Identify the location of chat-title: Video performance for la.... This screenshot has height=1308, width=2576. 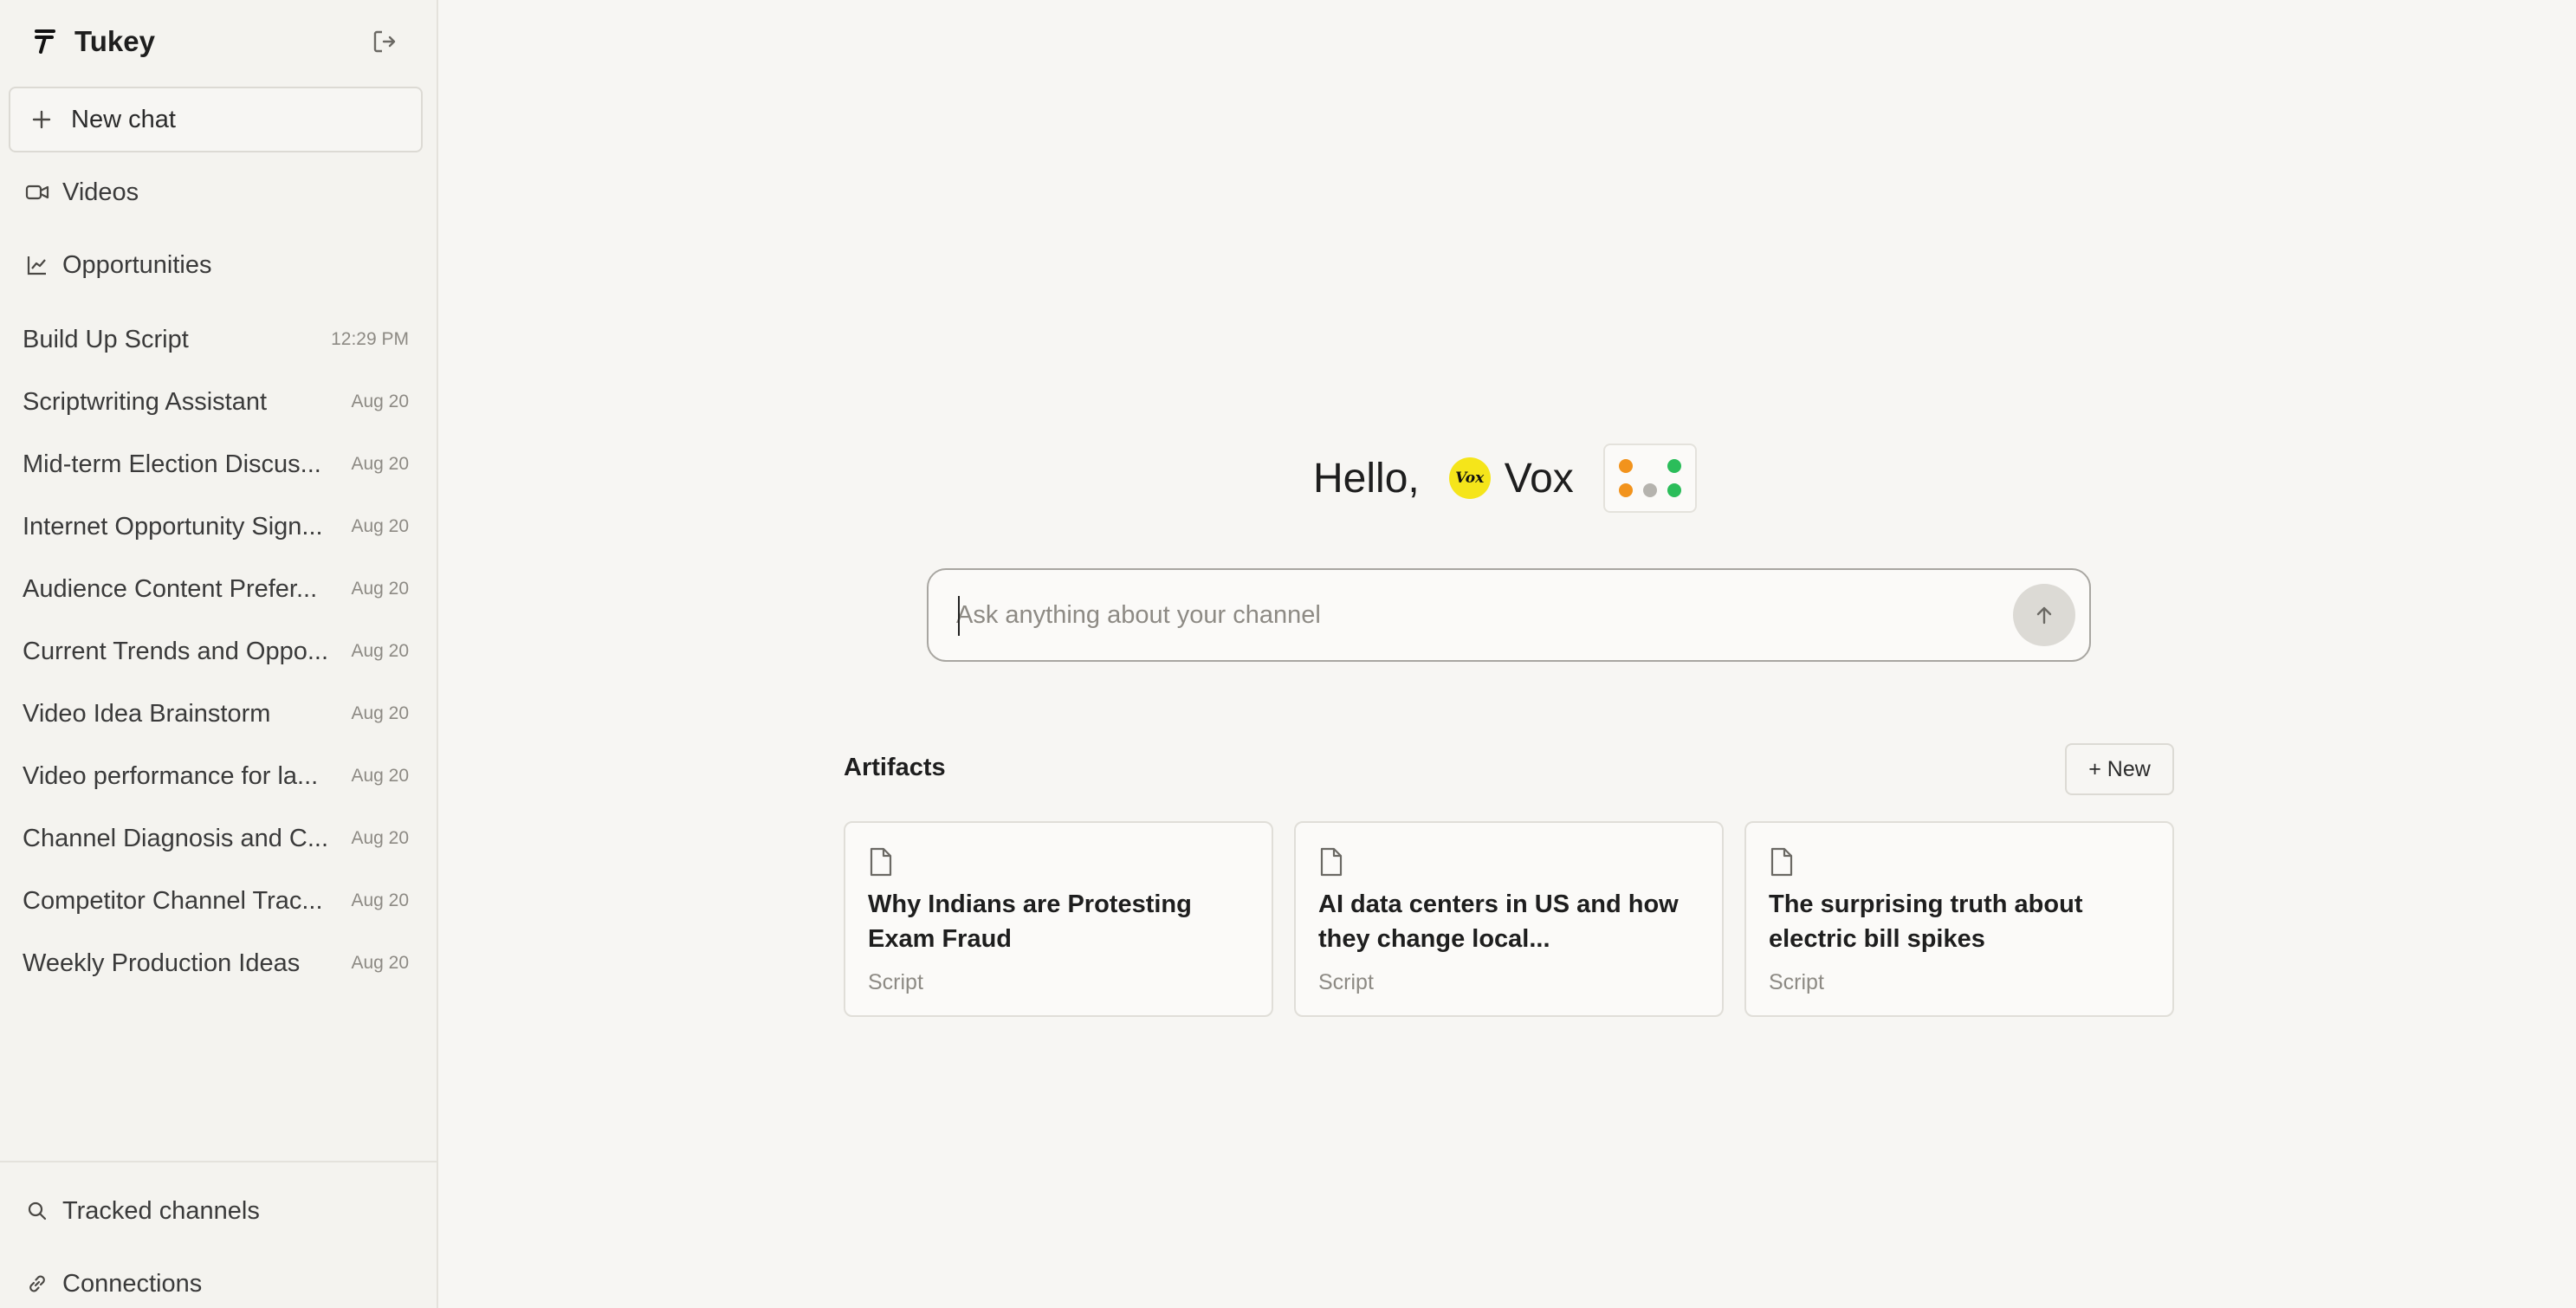
(171, 776).